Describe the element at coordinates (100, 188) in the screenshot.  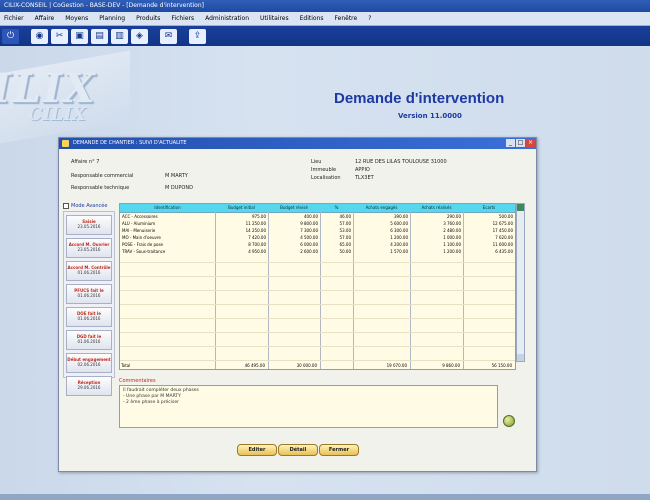
I see `resp-technique-label: Responsable technique` at that location.